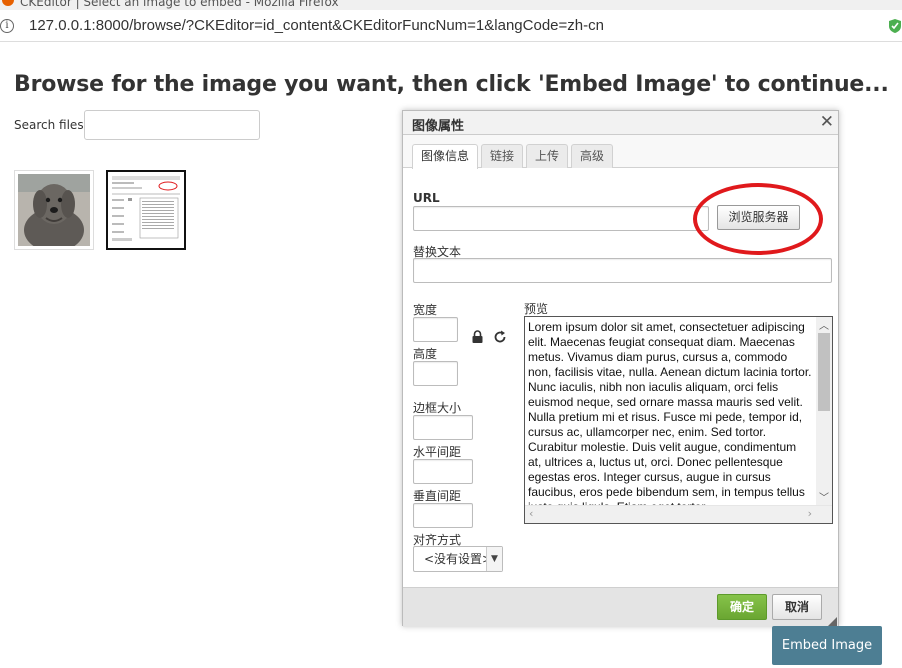  I want to click on image-thumbnail-screenshot, so click(146, 210).